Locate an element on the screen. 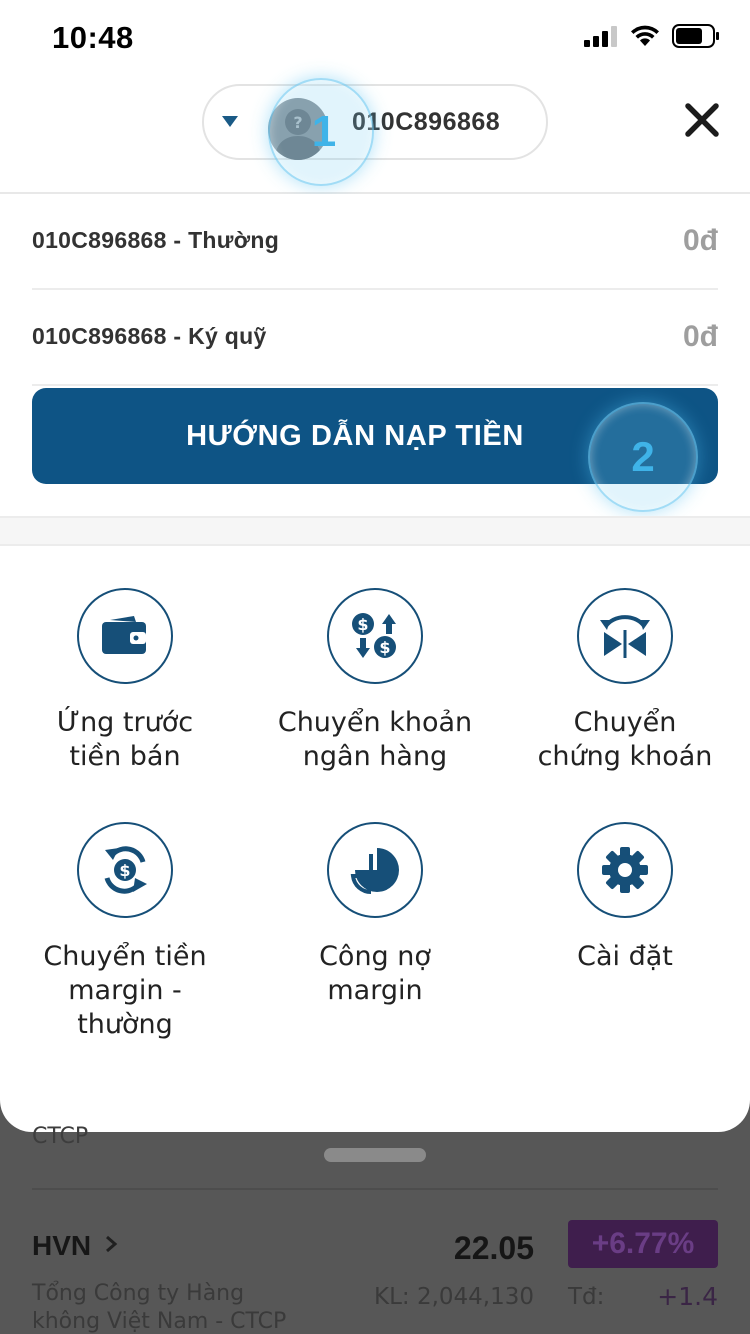 The height and width of the screenshot is (1334, 750). money-exchange-icon: $ is located at coordinates (125, 870).